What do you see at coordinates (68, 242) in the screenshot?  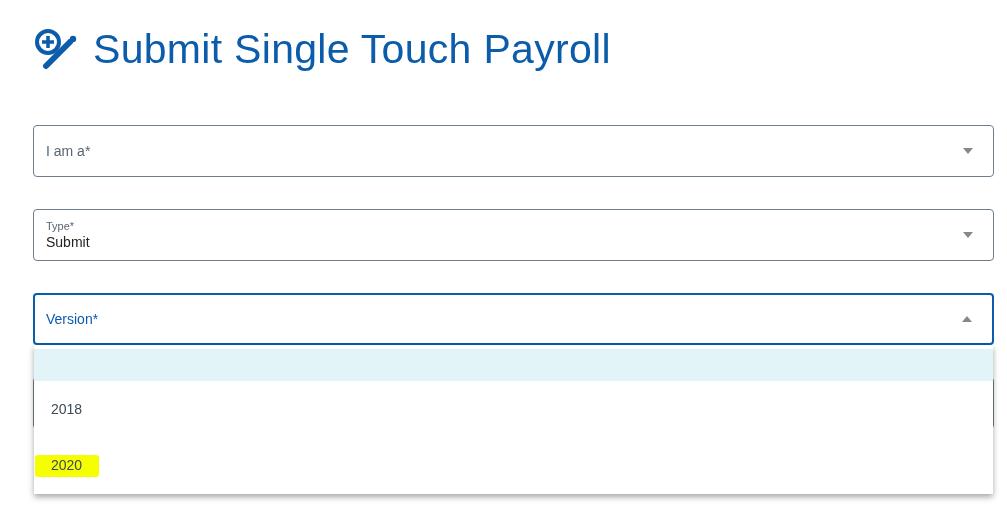 I see `field-value: Submit` at bounding box center [68, 242].